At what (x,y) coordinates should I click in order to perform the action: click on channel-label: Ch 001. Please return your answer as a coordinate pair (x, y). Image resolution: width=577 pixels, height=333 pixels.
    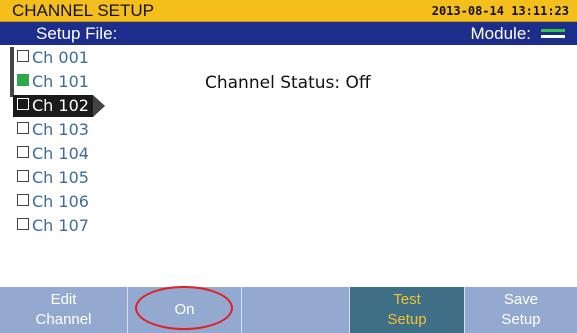
    Looking at the image, I should click on (60, 57).